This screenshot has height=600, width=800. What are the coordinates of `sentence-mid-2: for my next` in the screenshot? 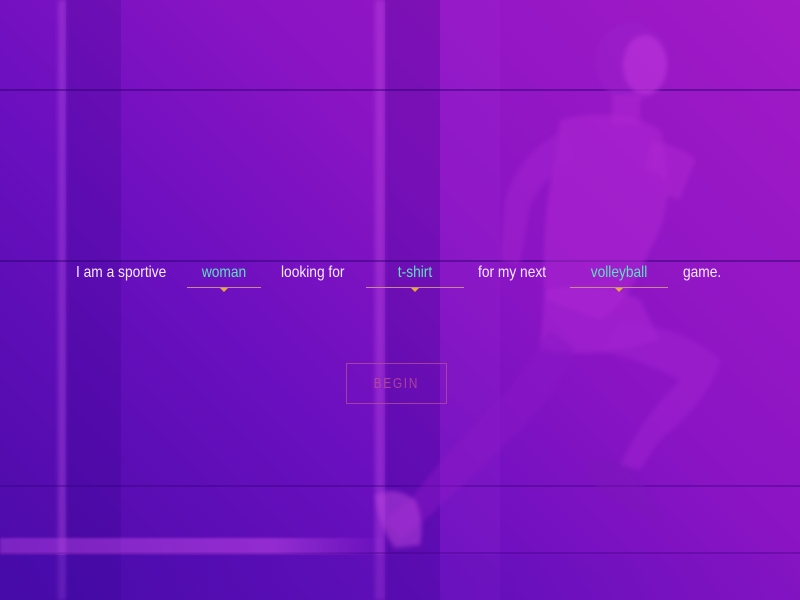 It's located at (512, 272).